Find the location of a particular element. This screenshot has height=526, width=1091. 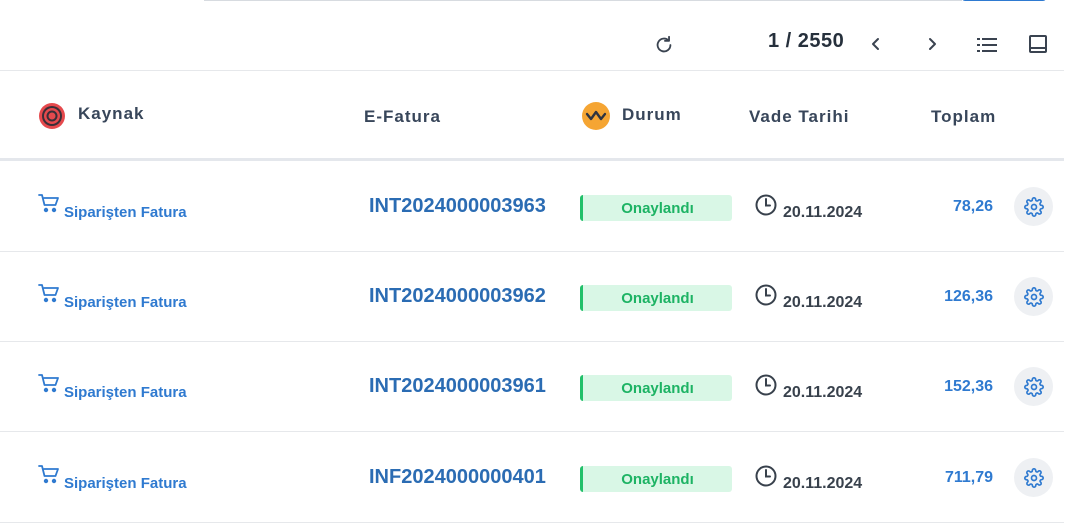

total-amount: 711,79 is located at coordinates (968, 477).